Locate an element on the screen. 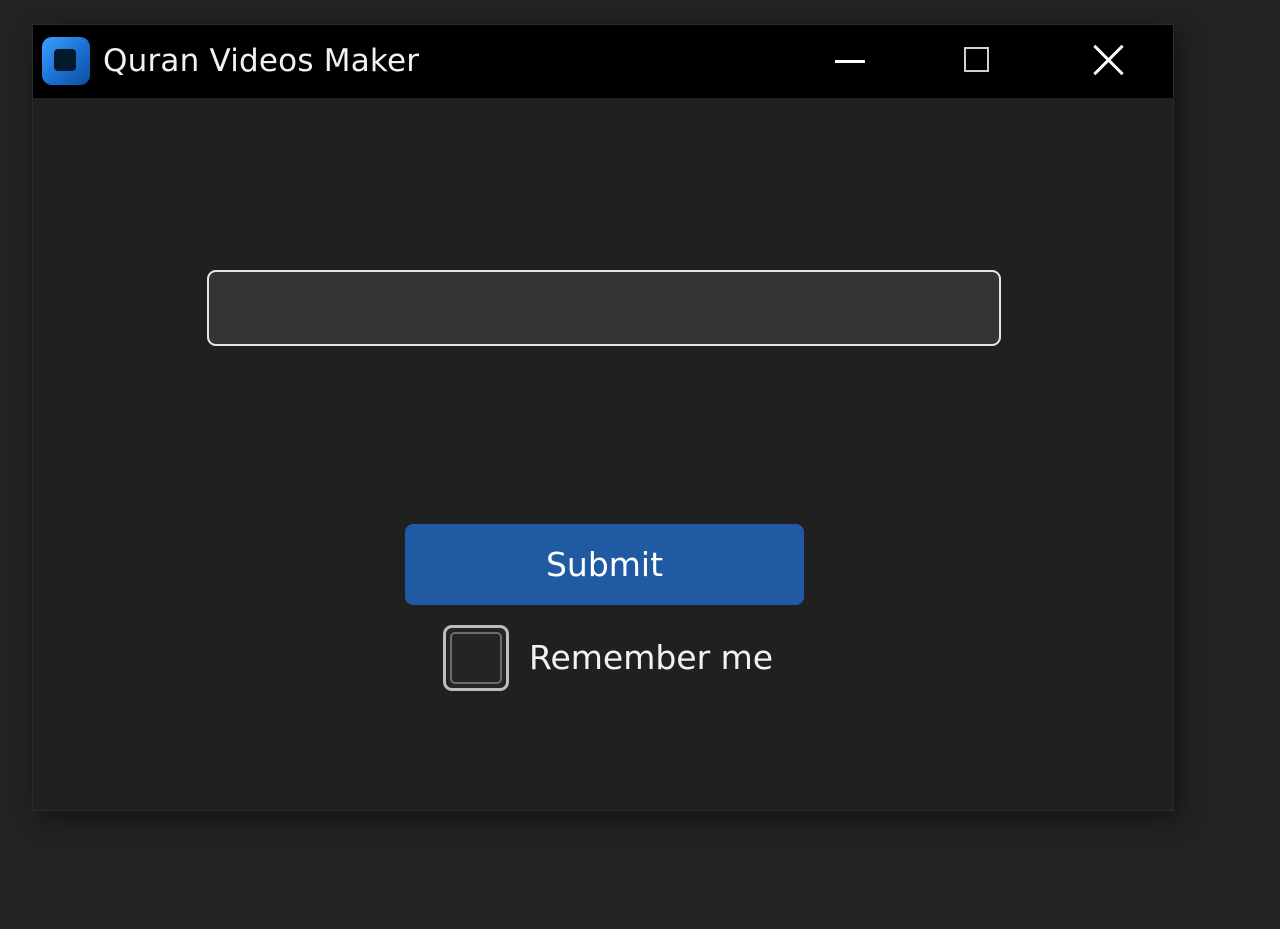 The height and width of the screenshot is (929, 1280). close-icon is located at coordinates (1109, 60).